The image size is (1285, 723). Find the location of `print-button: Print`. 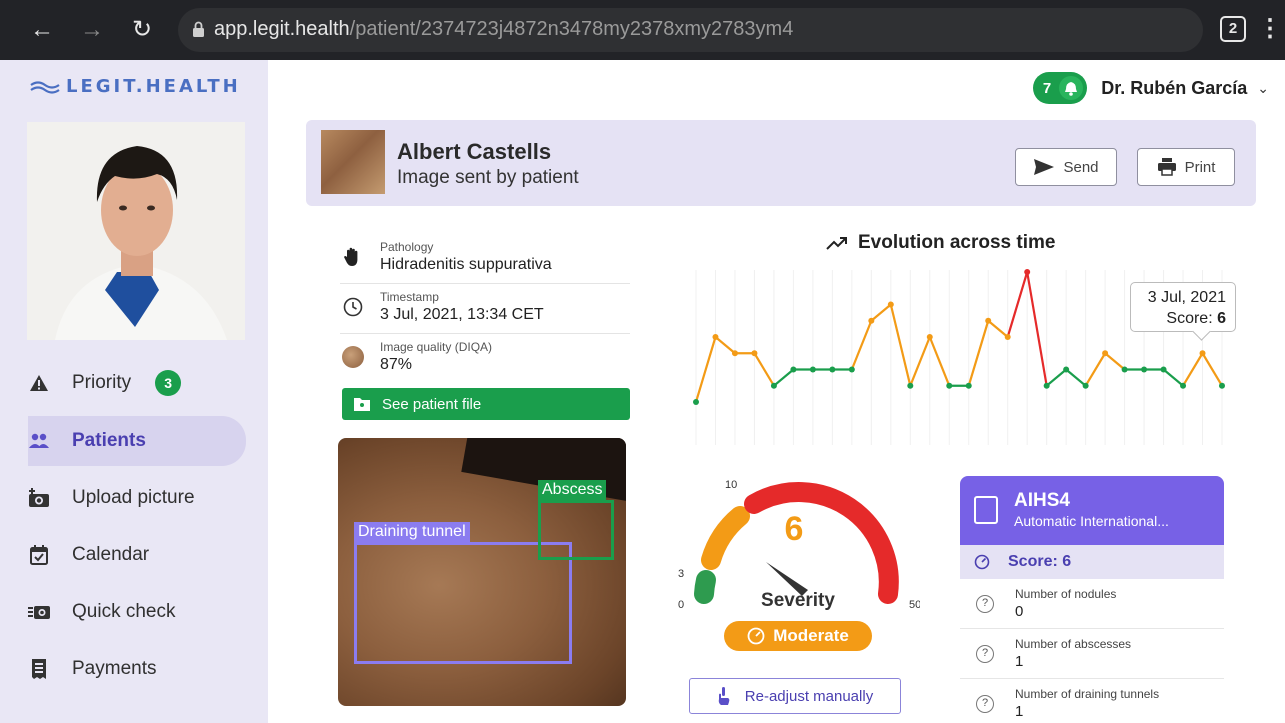

print-button: Print is located at coordinates (1186, 167).